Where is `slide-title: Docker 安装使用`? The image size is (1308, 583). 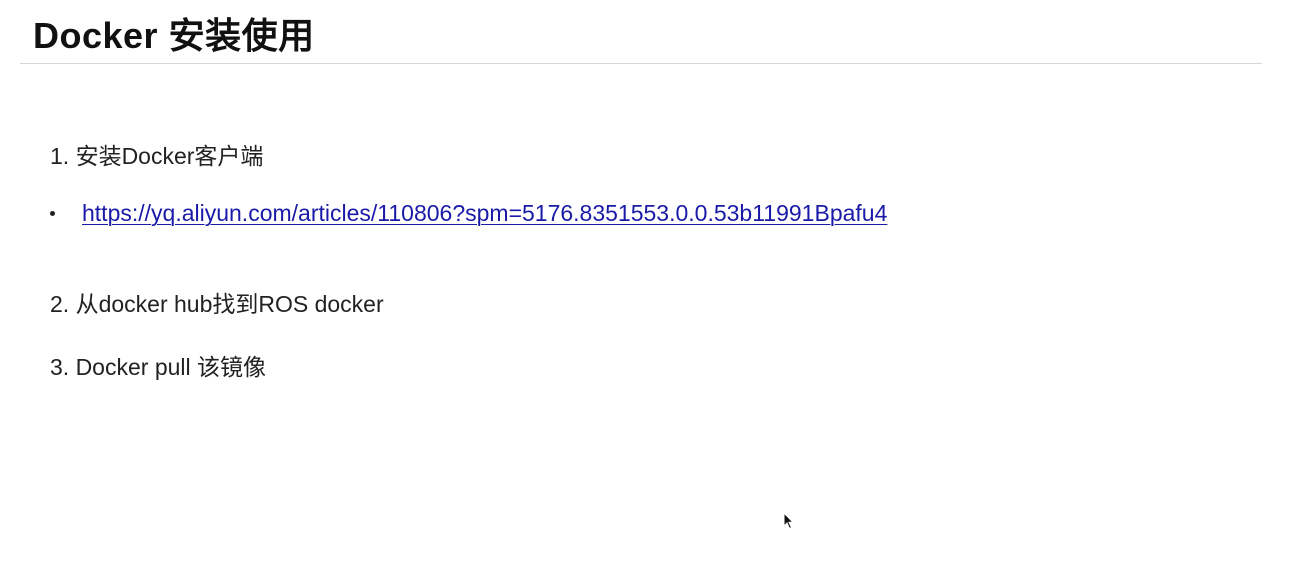
slide-title: Docker 安装使用 is located at coordinates (174, 35).